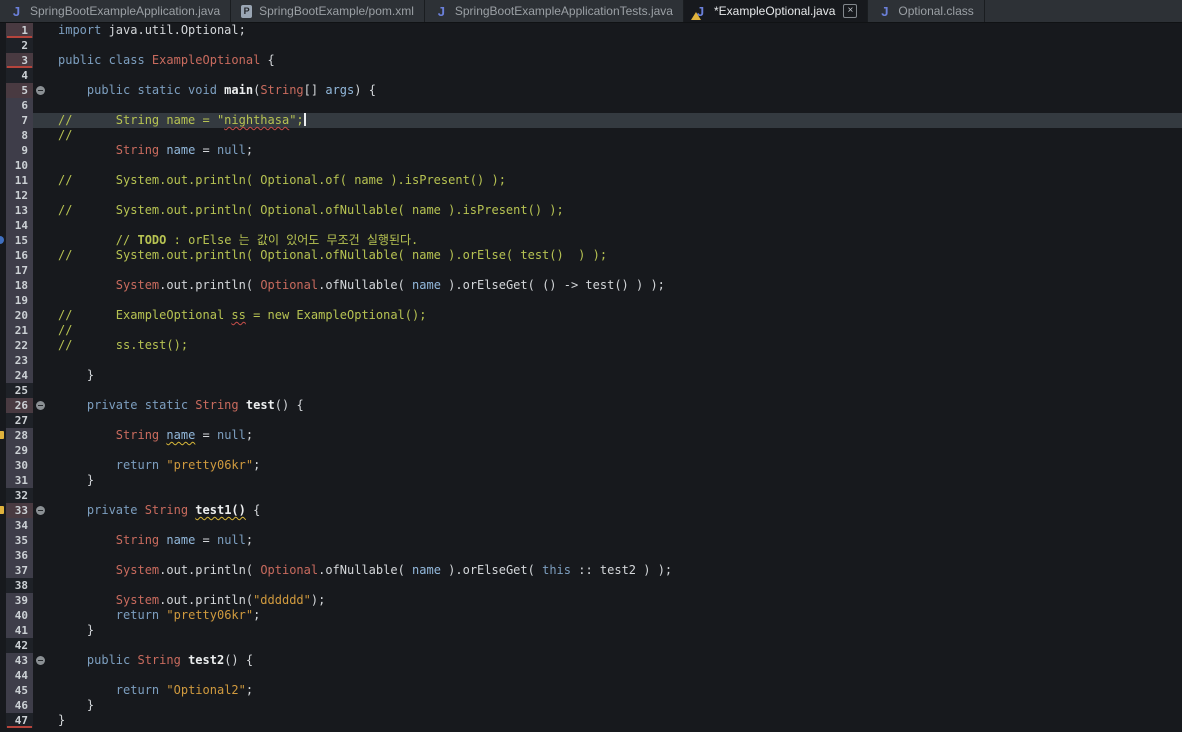 The height and width of the screenshot is (732, 1182). What do you see at coordinates (2, 240) in the screenshot?
I see `task-marker-icon` at bounding box center [2, 240].